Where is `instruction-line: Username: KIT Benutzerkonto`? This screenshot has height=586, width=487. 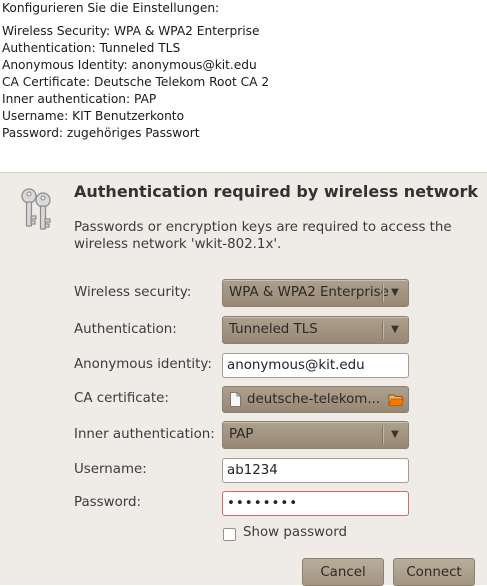 instruction-line: Username: KIT Benutzerkonto is located at coordinates (93, 116).